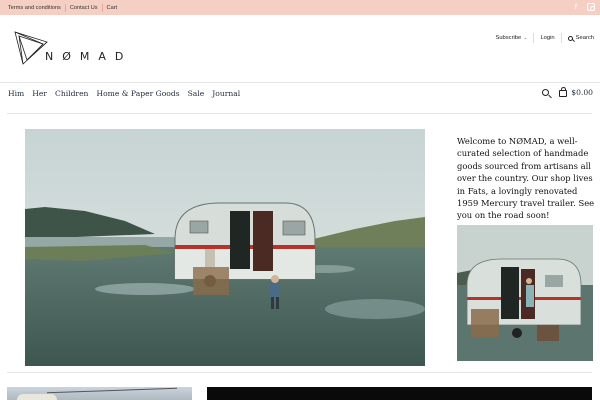  Describe the element at coordinates (137, 94) in the screenshot. I see `nav-item-home-paper-goods: Home & Paper Goods` at that location.